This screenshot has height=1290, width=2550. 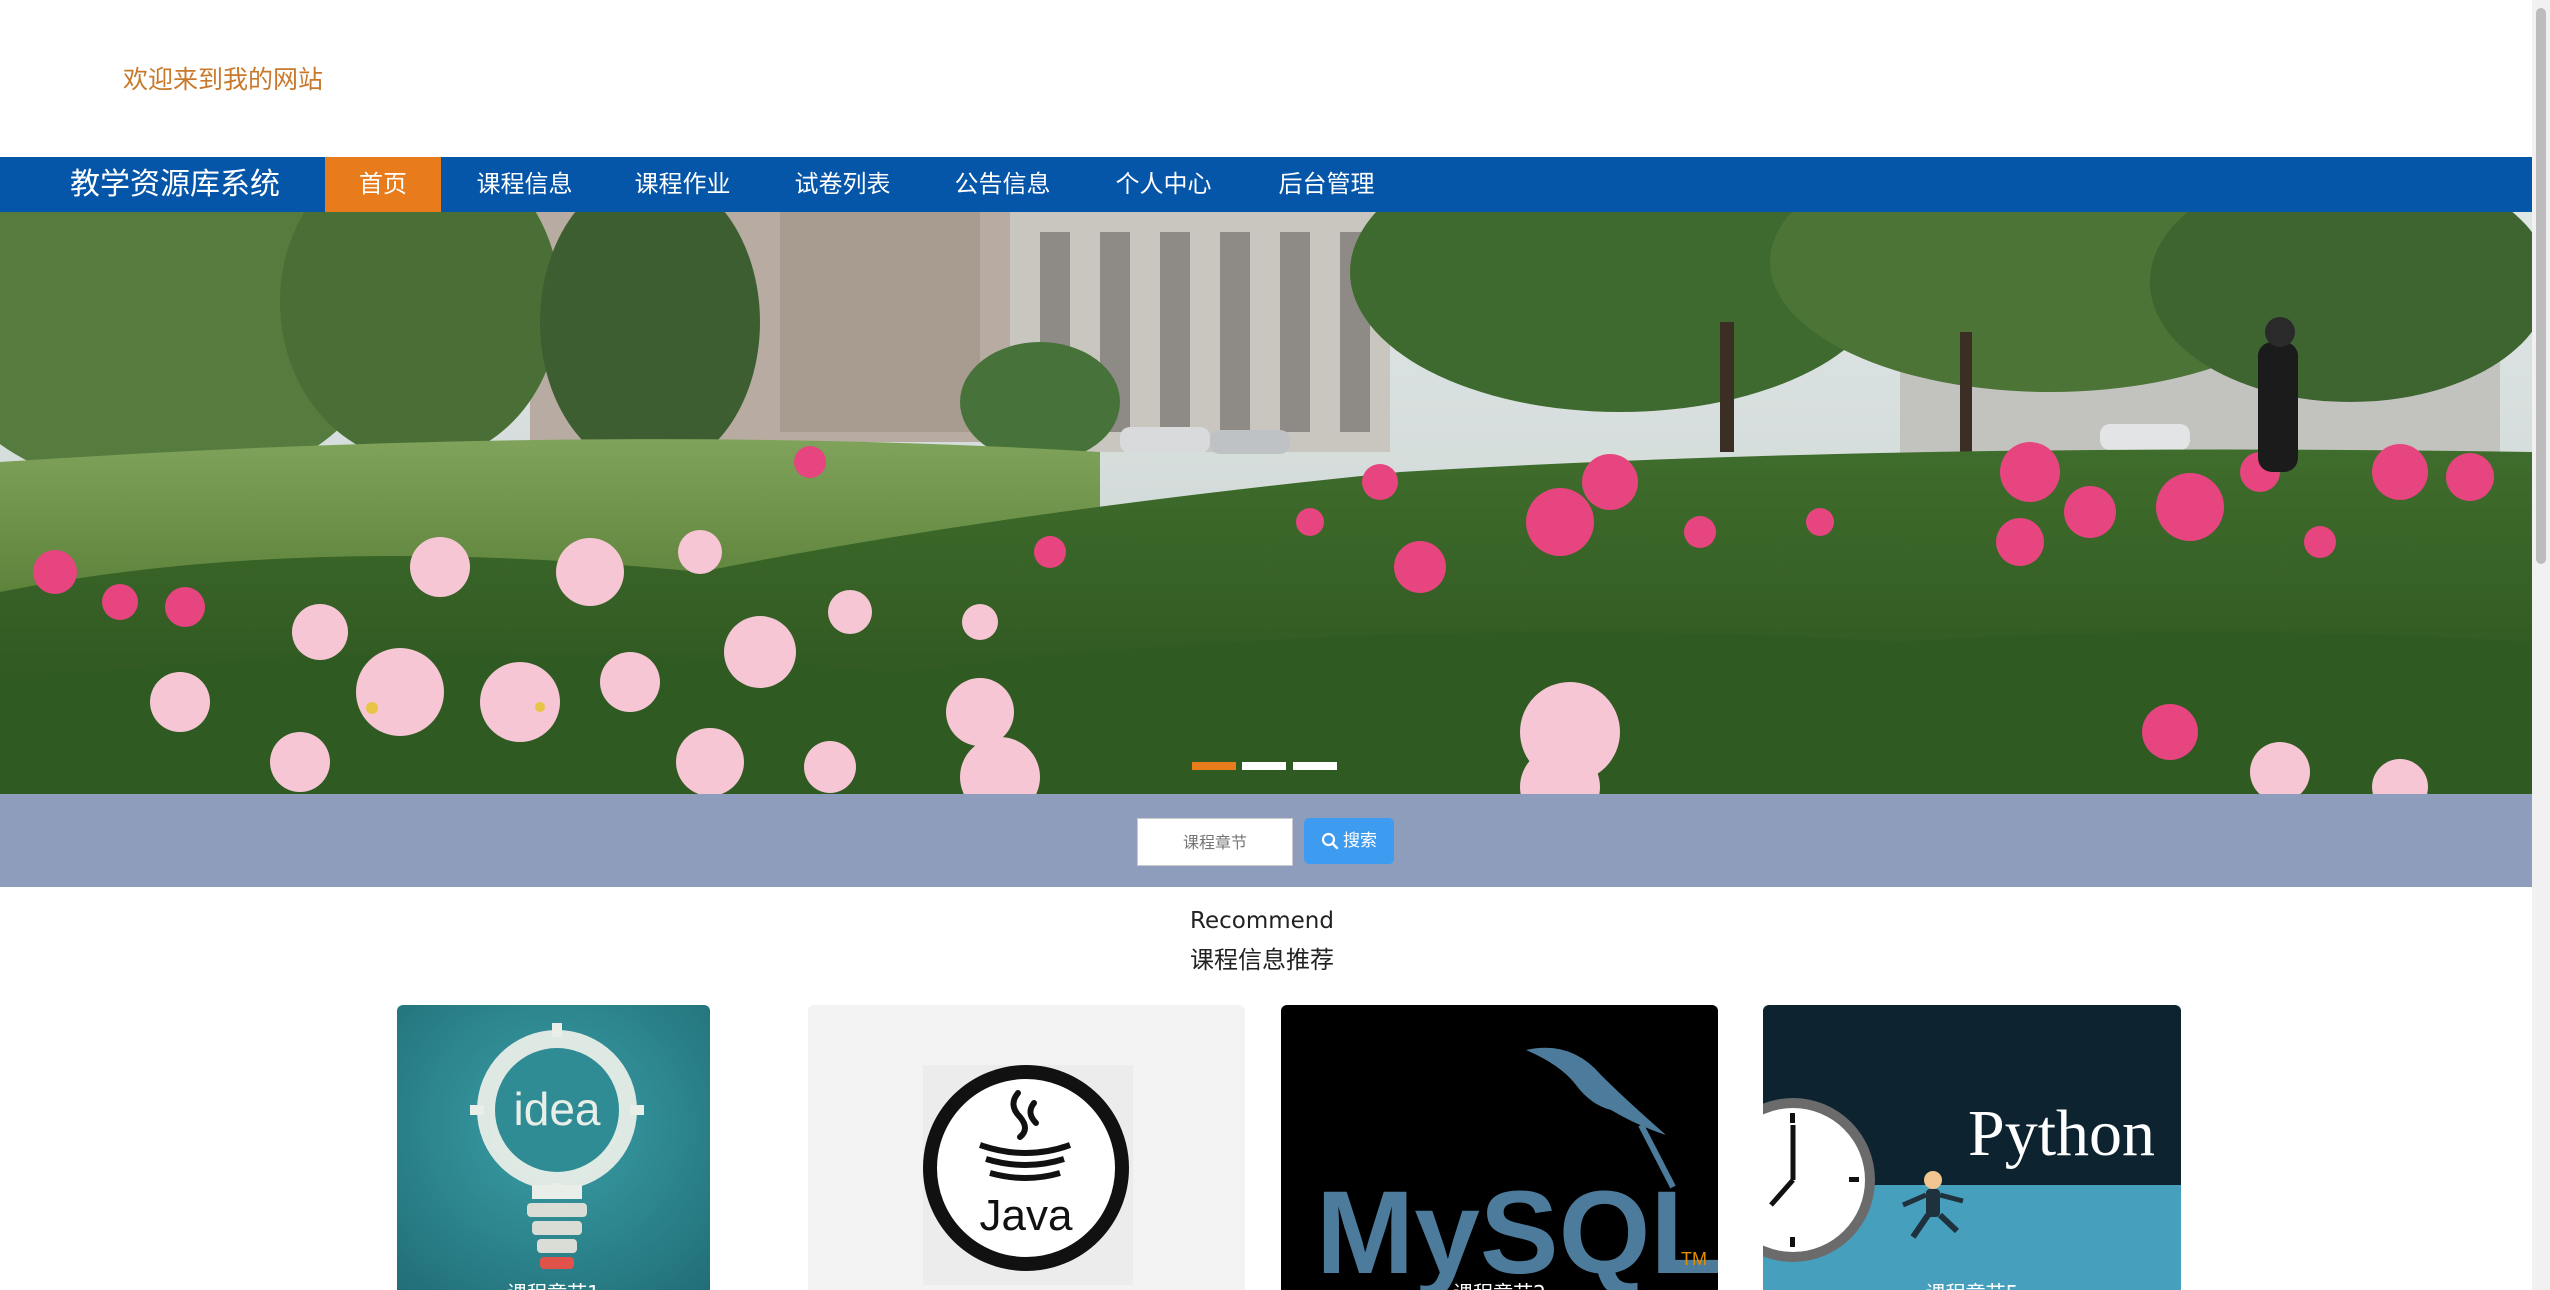 I want to click on svg-text: Python, so click(x=2061, y=1133).